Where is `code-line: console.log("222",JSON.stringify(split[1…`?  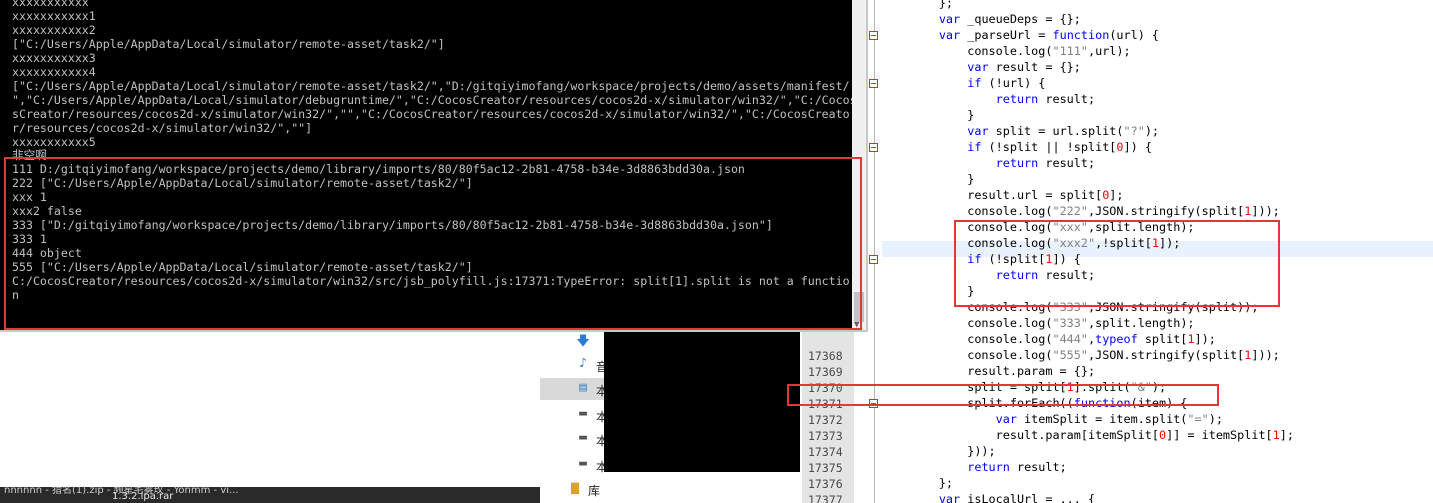 code-line: console.log("222",JSON.stringify(split[1… is located at coordinates (1081, 211).